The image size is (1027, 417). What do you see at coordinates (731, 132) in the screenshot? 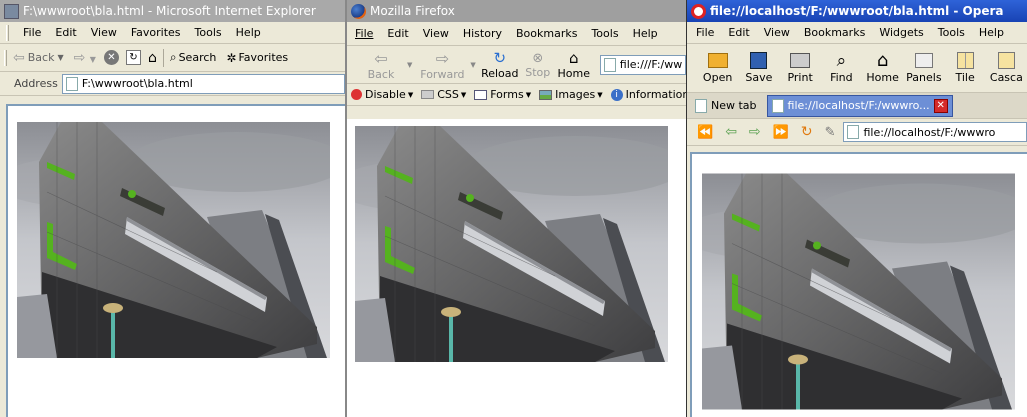
I see `back-icon: ⇦` at bounding box center [731, 132].